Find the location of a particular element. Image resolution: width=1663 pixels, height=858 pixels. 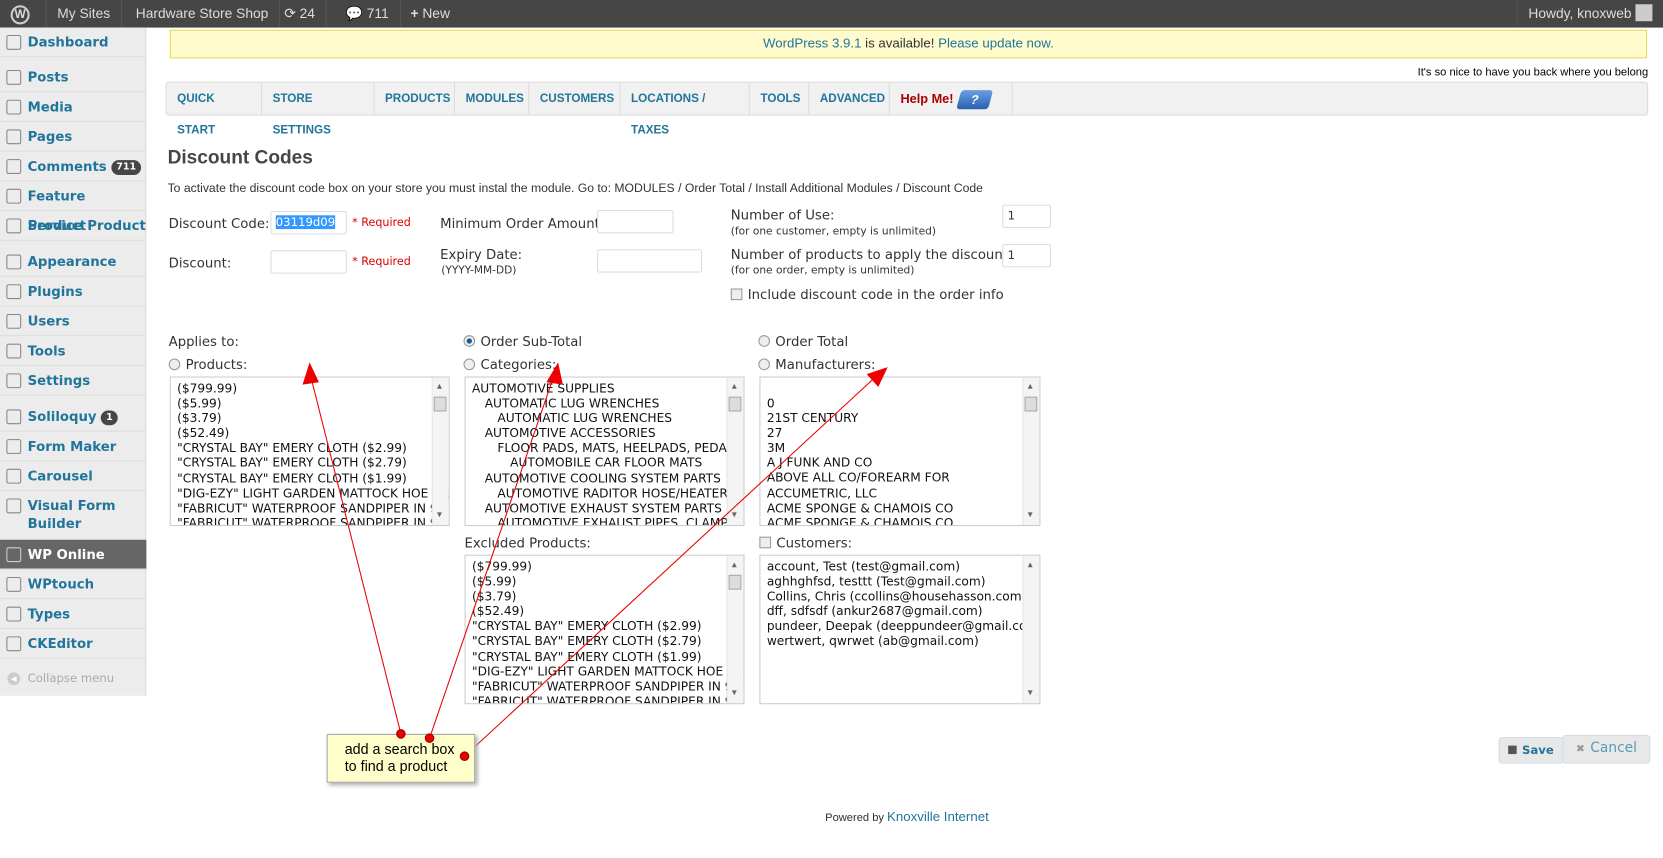

callout-line: add a search box is located at coordinates (399, 749).